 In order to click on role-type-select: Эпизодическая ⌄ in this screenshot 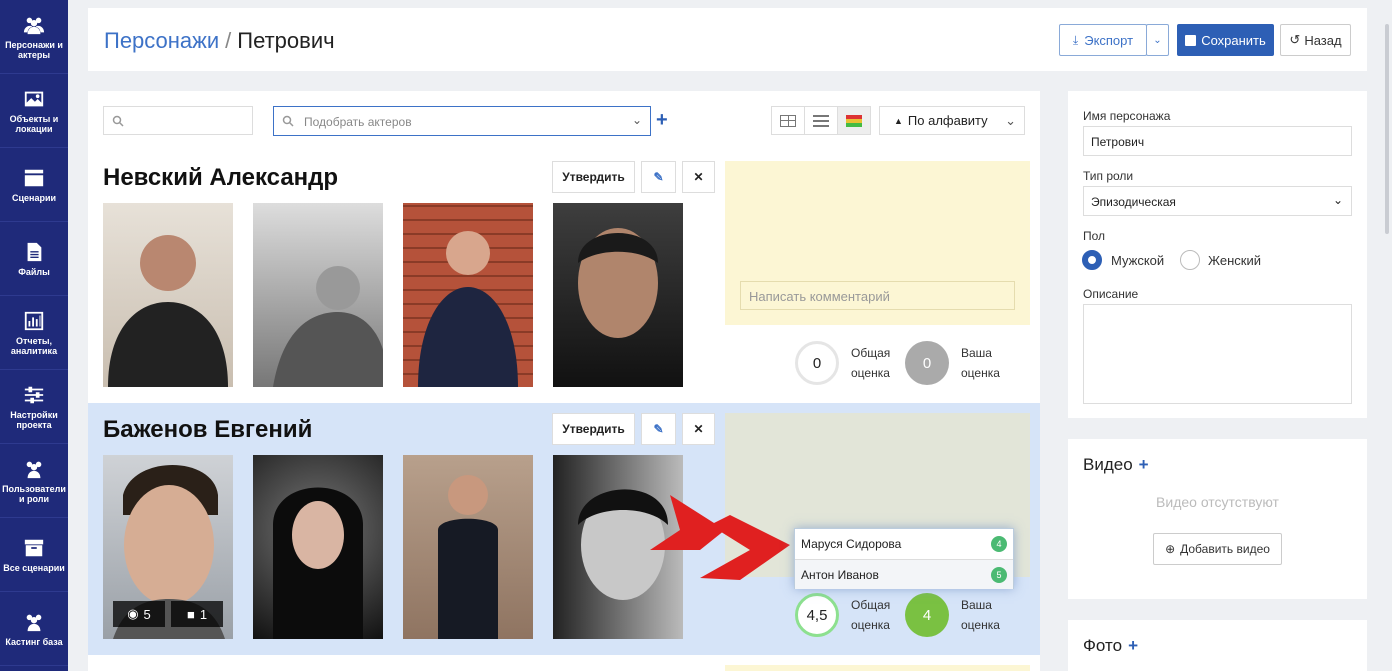, I will do `click(1217, 201)`.